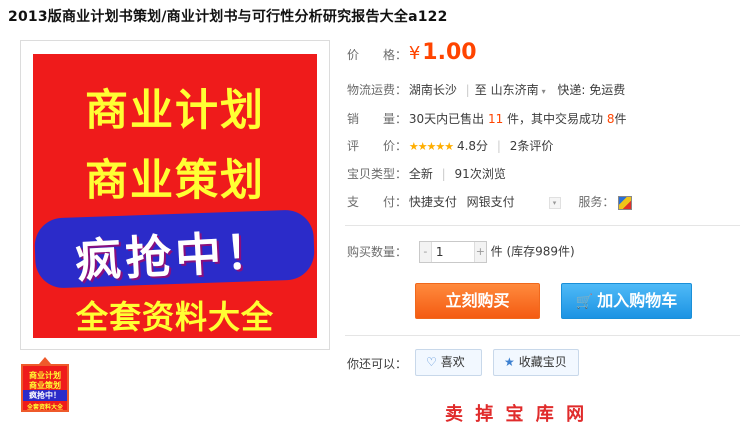 This screenshot has height=431, width=740. Describe the element at coordinates (432, 90) in the screenshot. I see `shipping-from: 湖南长沙` at that location.